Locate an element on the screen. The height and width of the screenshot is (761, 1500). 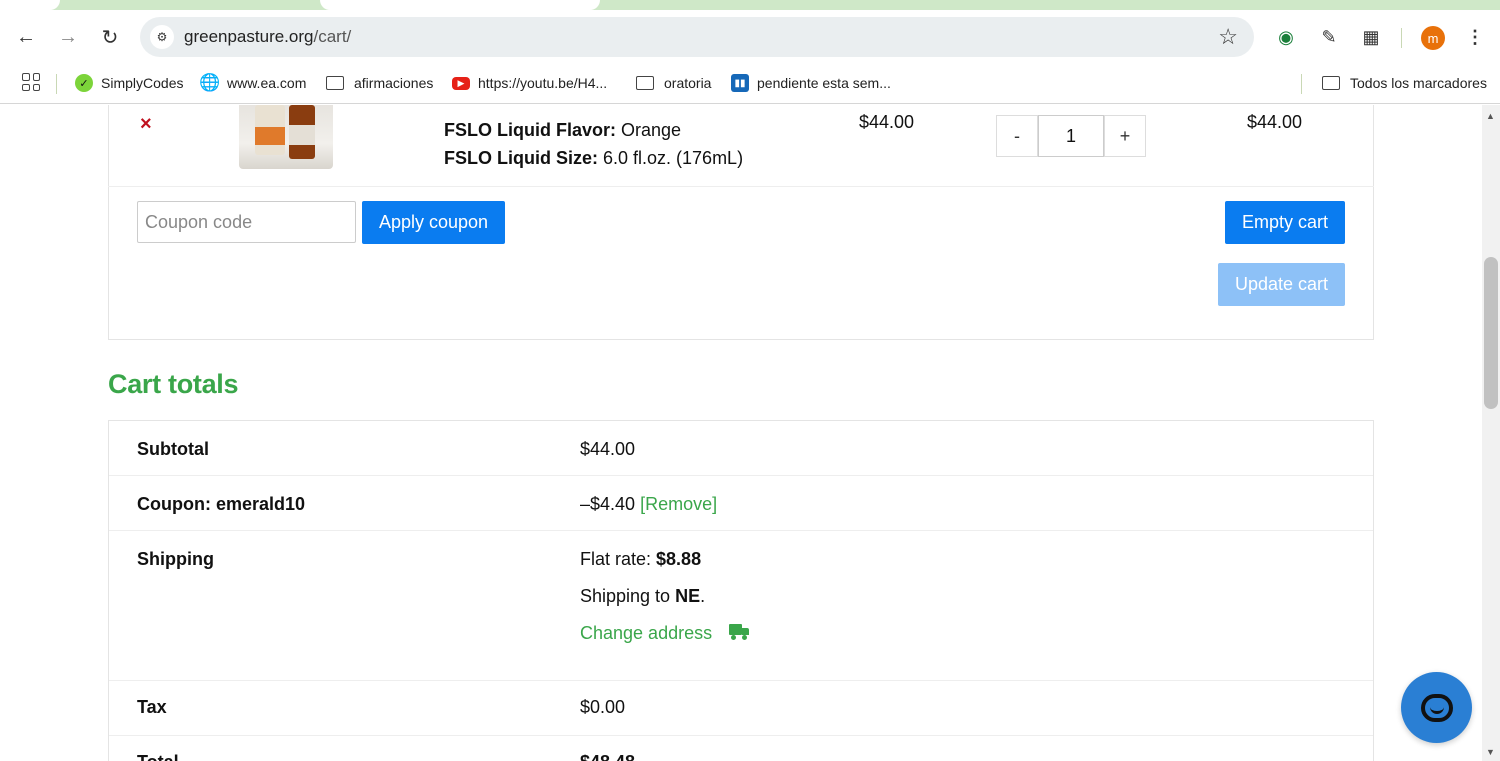
back-arrow-icon: ← is located at coordinates (26, 37).